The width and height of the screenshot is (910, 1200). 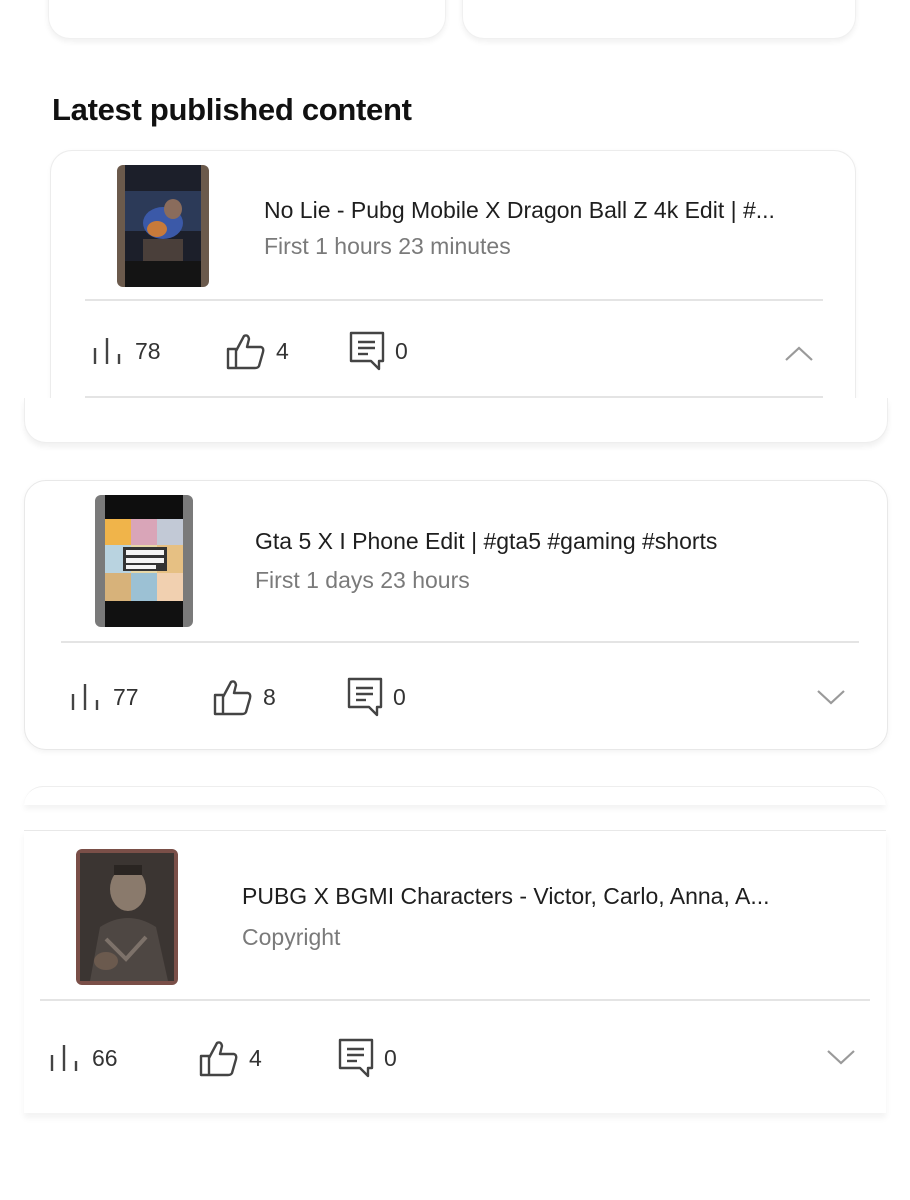 What do you see at coordinates (362, 580) in the screenshot?
I see `video-status: First 1 days 23 hours` at bounding box center [362, 580].